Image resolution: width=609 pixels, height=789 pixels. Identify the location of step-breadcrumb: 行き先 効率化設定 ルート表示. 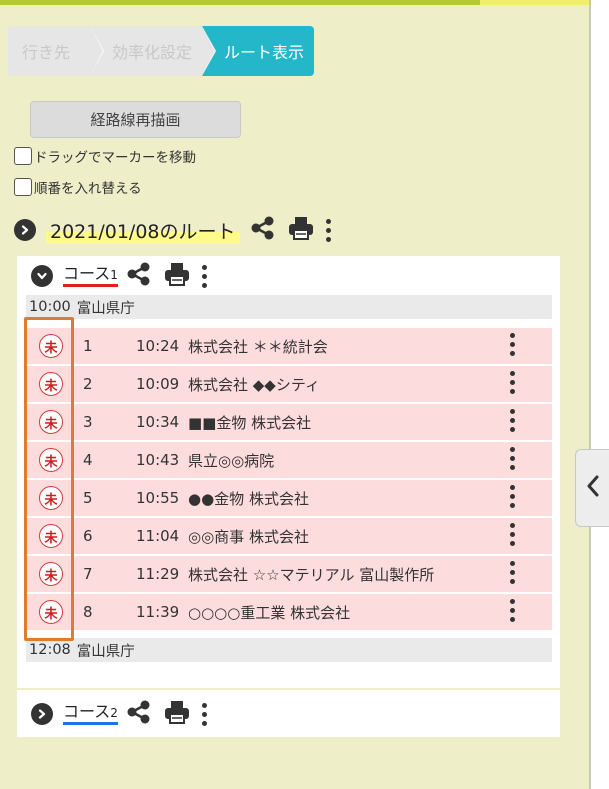
(161, 51).